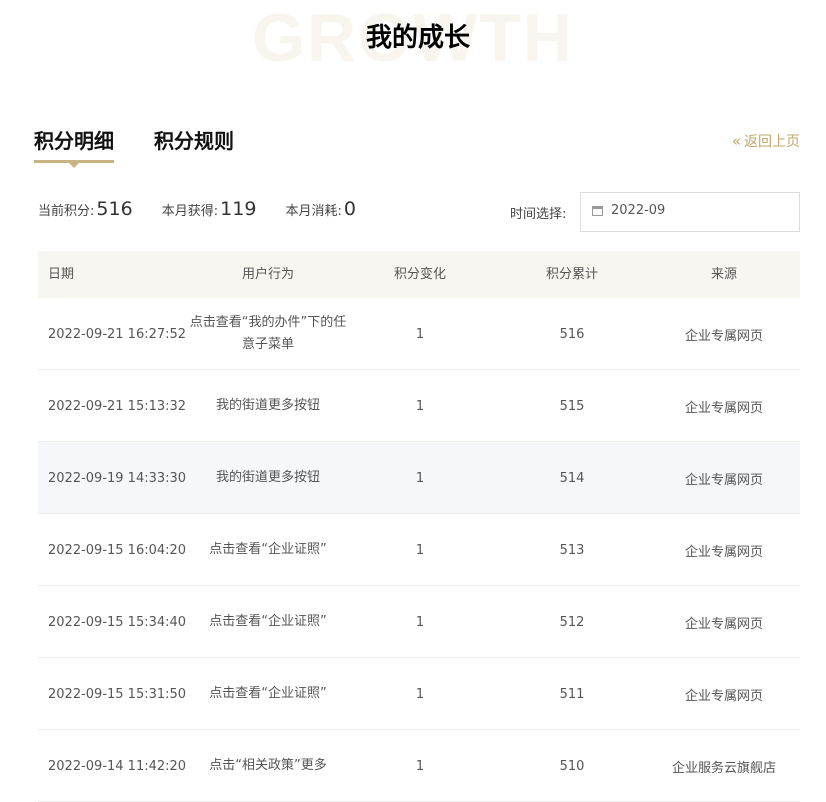  Describe the element at coordinates (74, 146) in the screenshot. I see `tab-points-detail: 积分明细` at that location.